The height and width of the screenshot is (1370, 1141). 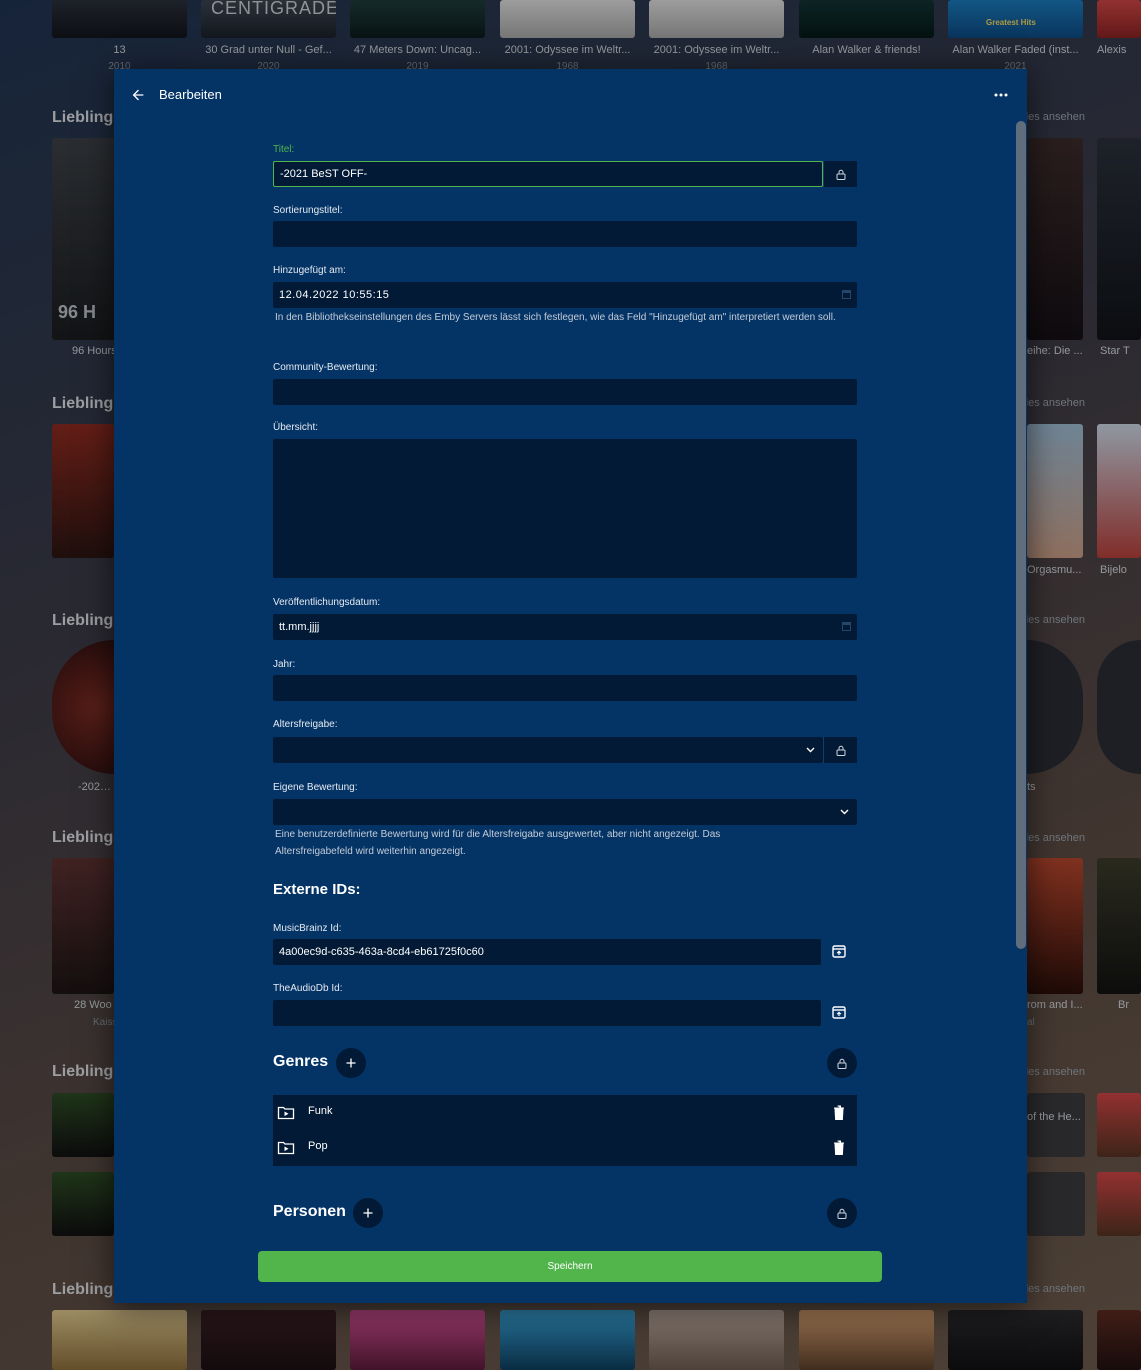 What do you see at coordinates (565, 295) in the screenshot?
I see `date-added-input: 12.04.2022 10:55:15` at bounding box center [565, 295].